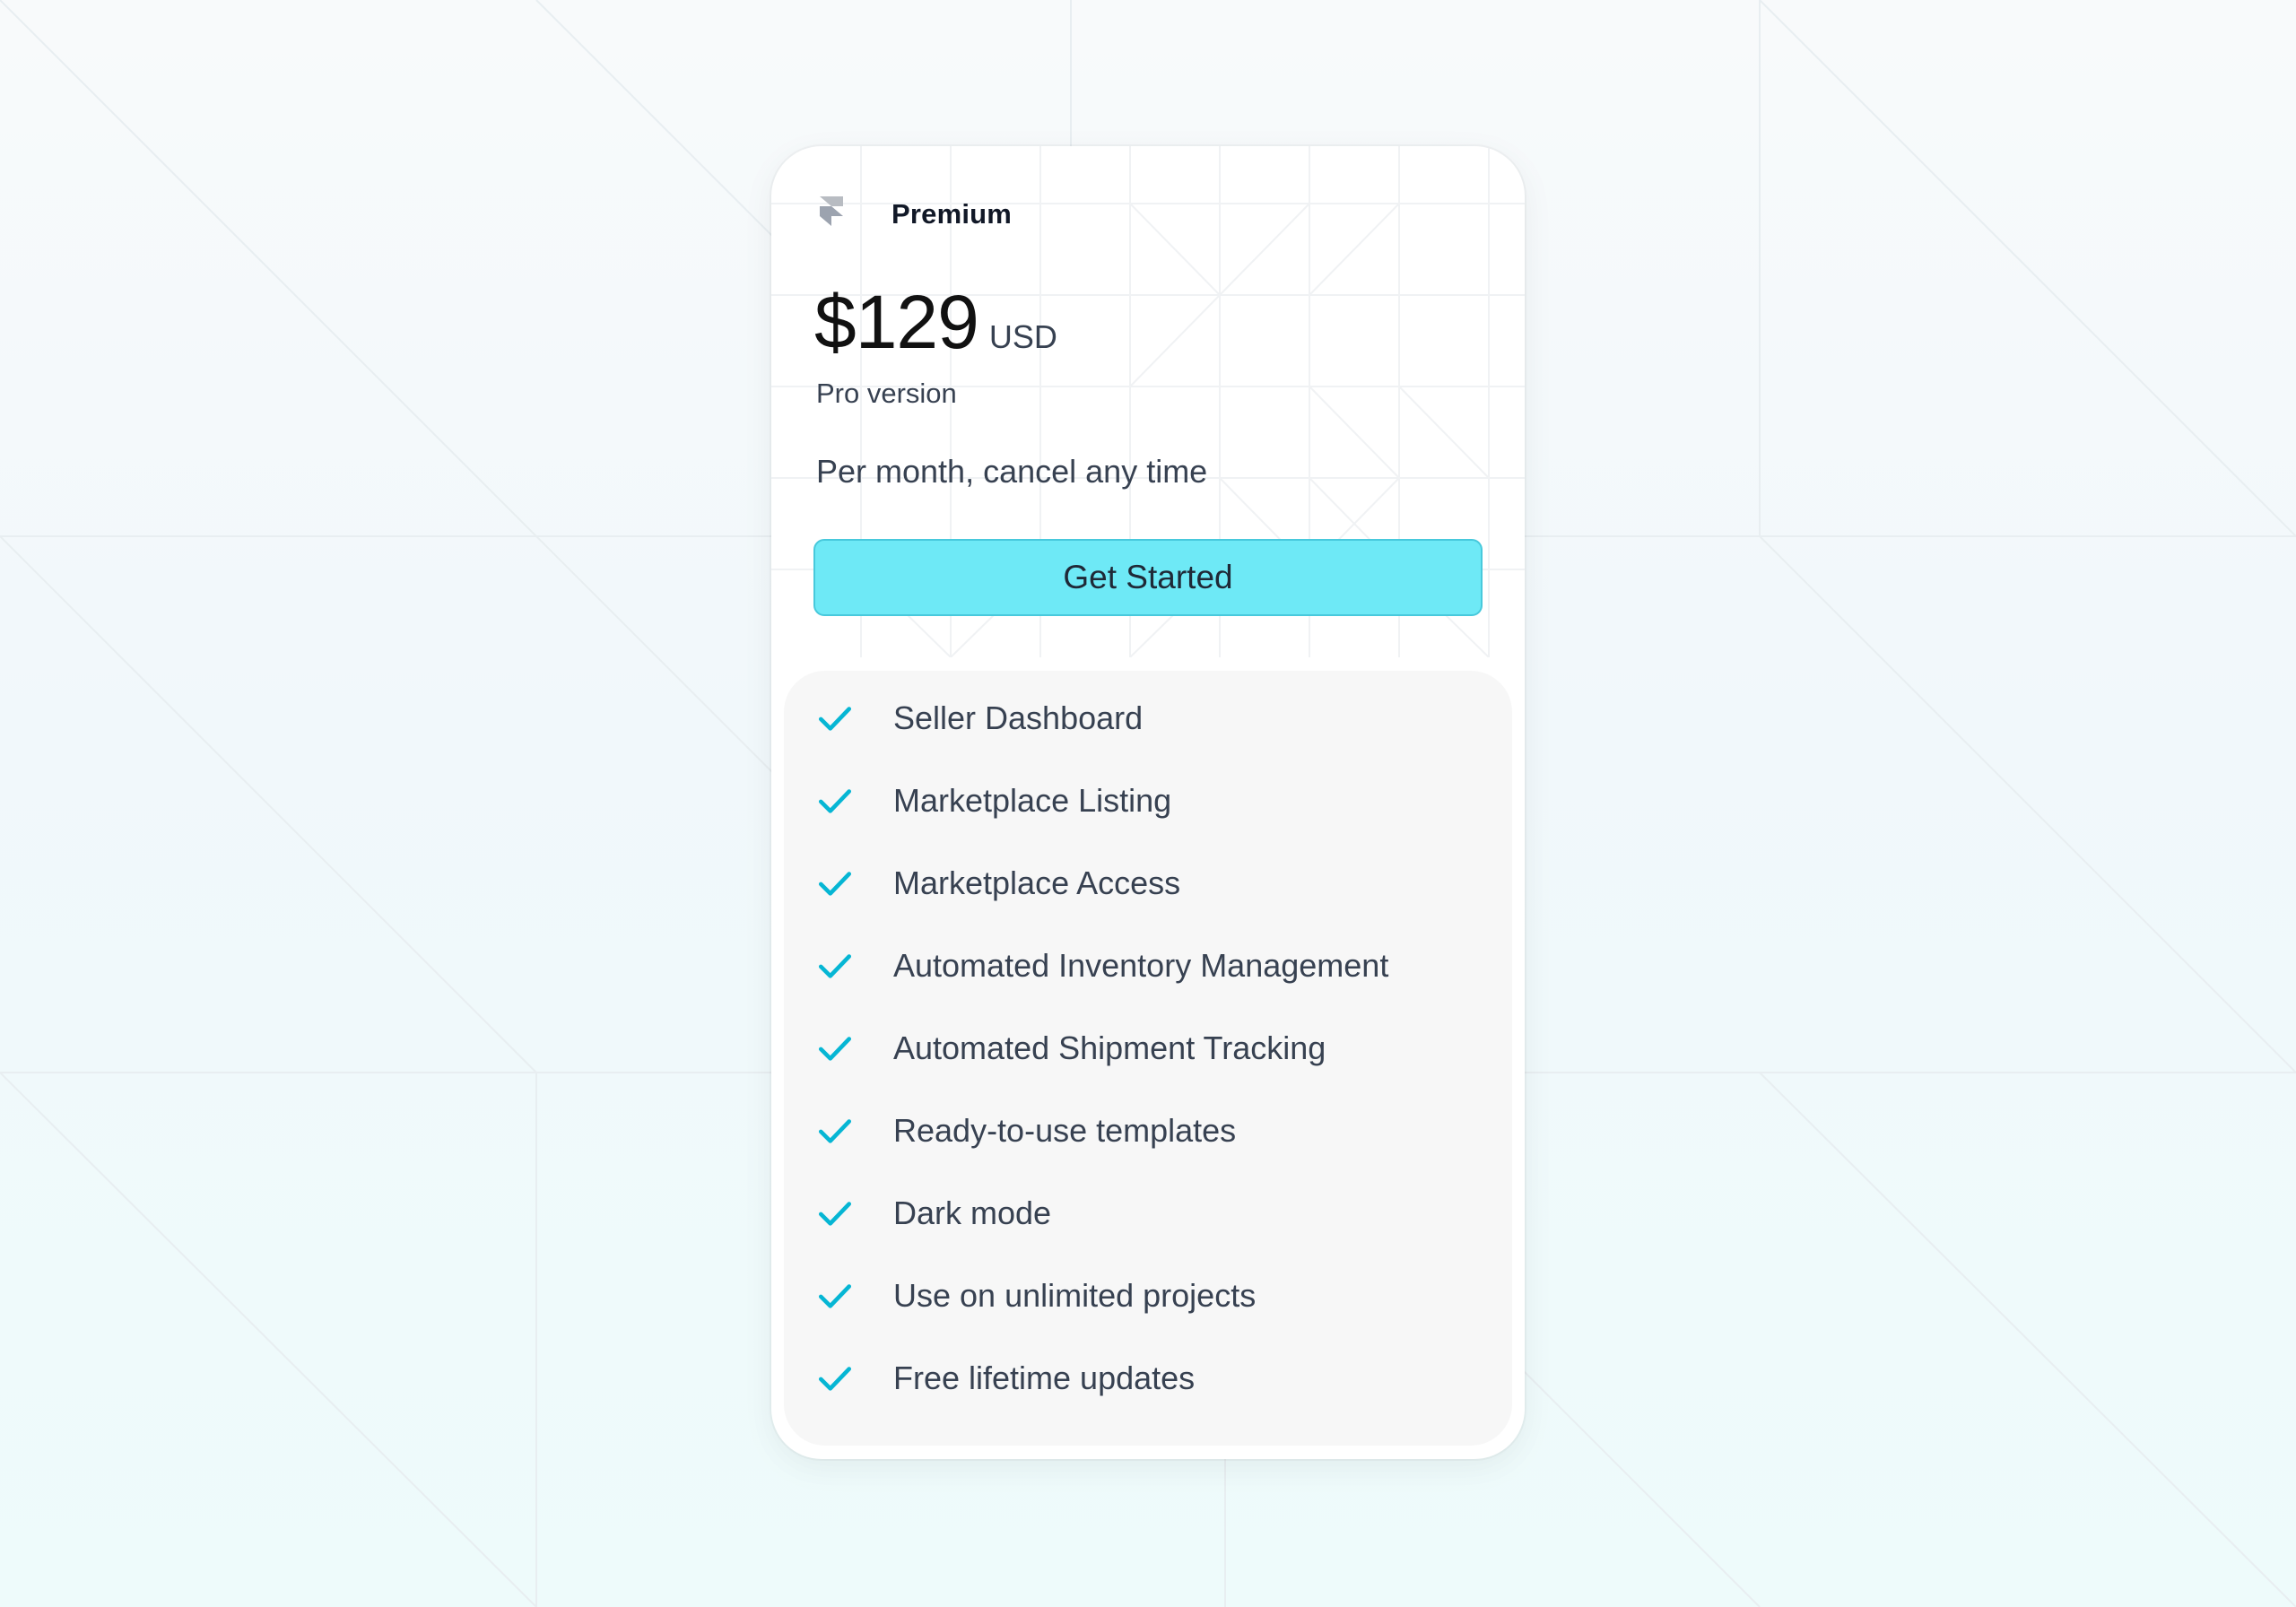 The image size is (2296, 1607). What do you see at coordinates (1075, 1295) in the screenshot?
I see `feature-label: Use on unlimited projects` at bounding box center [1075, 1295].